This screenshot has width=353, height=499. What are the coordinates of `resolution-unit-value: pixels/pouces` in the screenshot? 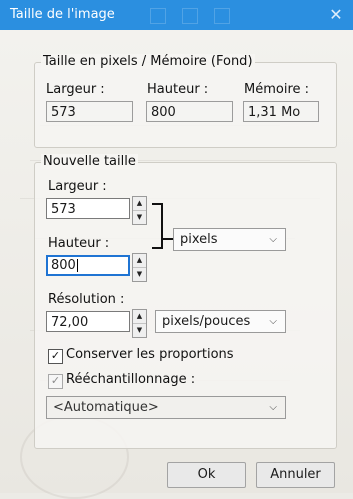 It's located at (206, 321).